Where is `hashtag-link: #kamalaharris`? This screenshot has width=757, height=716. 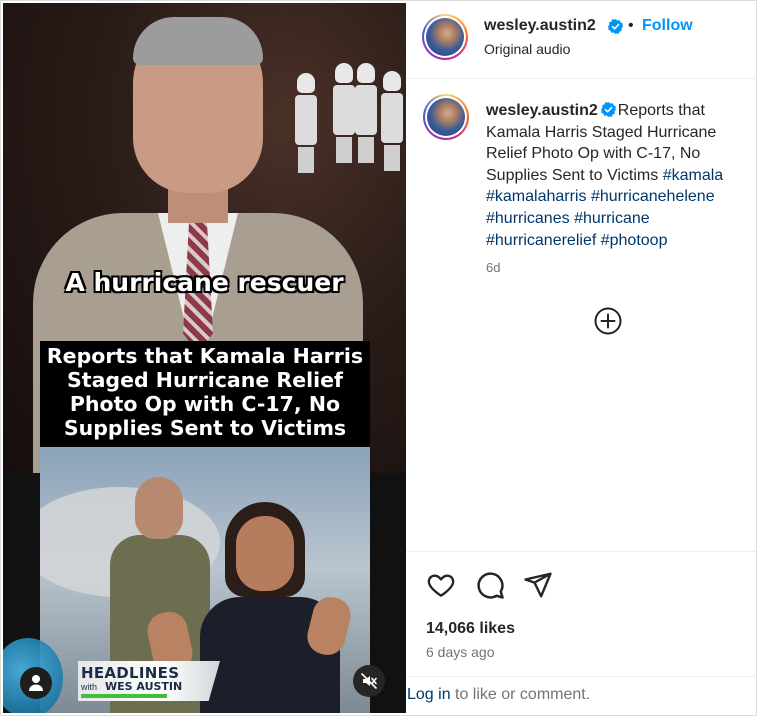 hashtag-link: #kamalaharris is located at coordinates (536, 196).